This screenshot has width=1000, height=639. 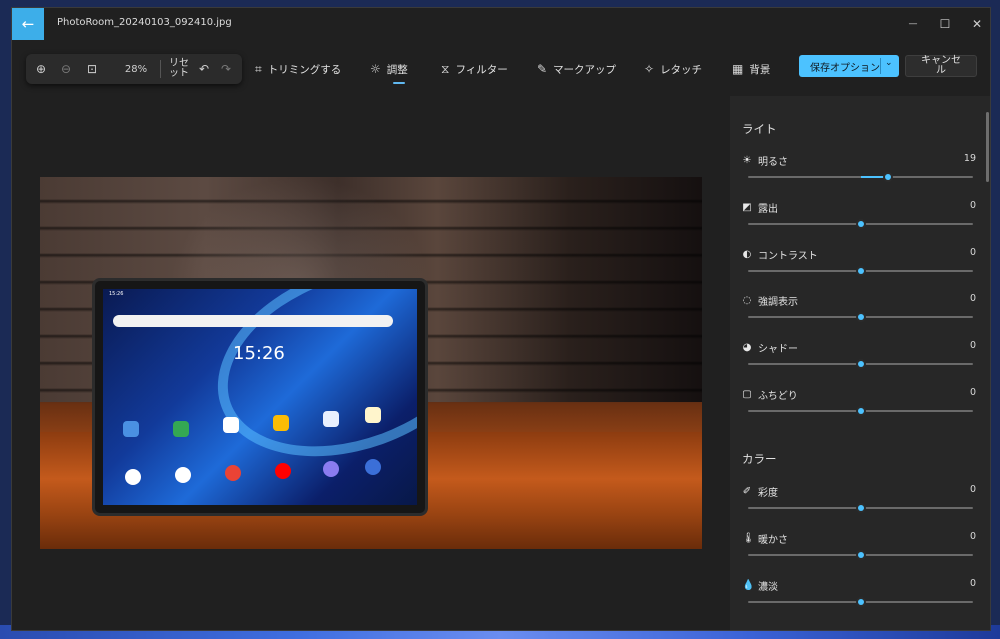 I want to click on adjust-label: ◌ 強調表示, so click(x=770, y=300).